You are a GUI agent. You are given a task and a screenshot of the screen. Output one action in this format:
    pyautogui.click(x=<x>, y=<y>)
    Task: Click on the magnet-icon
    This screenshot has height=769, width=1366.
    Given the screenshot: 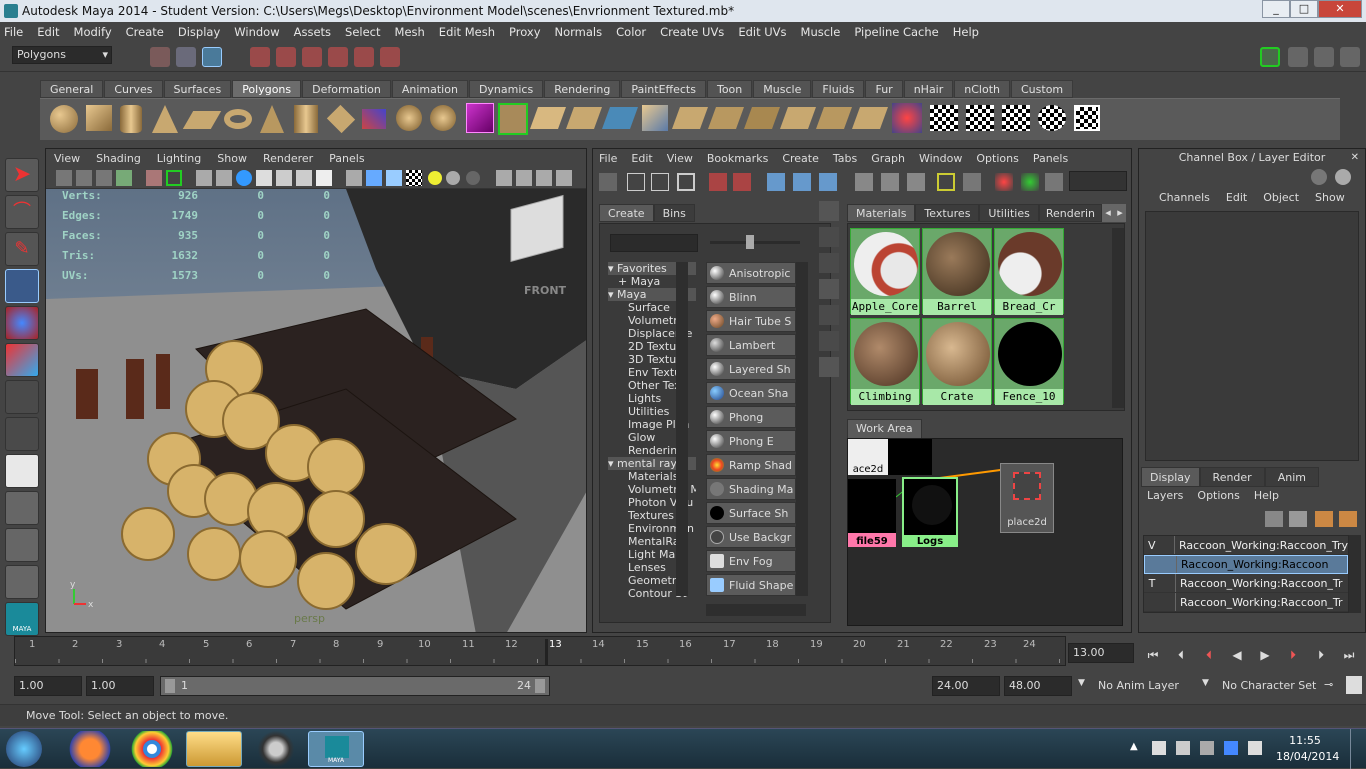 What is the action you would take?
    pyautogui.click(x=390, y=57)
    